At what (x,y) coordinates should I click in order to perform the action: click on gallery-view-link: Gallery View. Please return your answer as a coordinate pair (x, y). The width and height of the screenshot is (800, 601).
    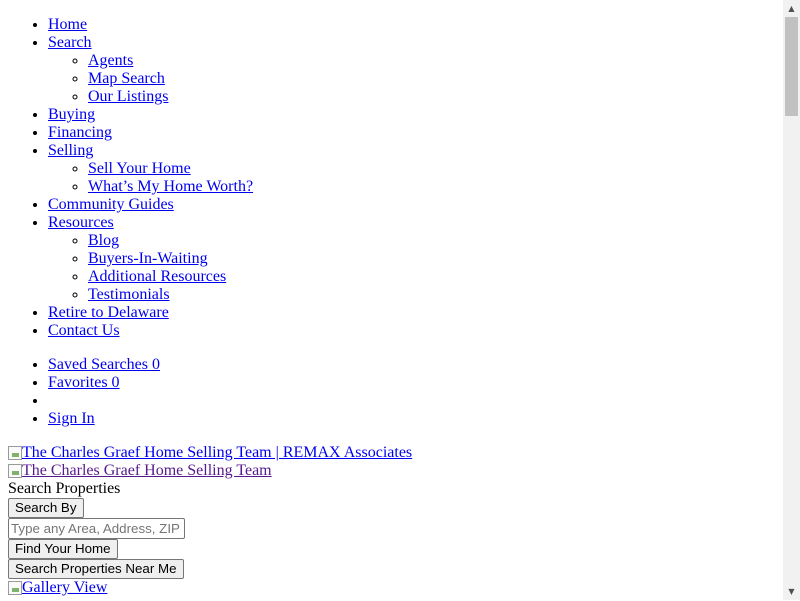
    Looking at the image, I should click on (57, 588).